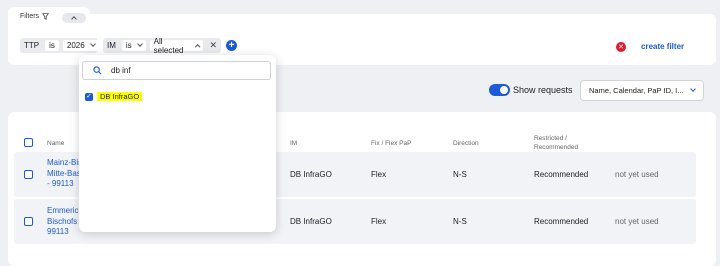 This screenshot has height=266, width=720. I want to click on filter-chip-im: IM is All selected ✕, so click(162, 46).